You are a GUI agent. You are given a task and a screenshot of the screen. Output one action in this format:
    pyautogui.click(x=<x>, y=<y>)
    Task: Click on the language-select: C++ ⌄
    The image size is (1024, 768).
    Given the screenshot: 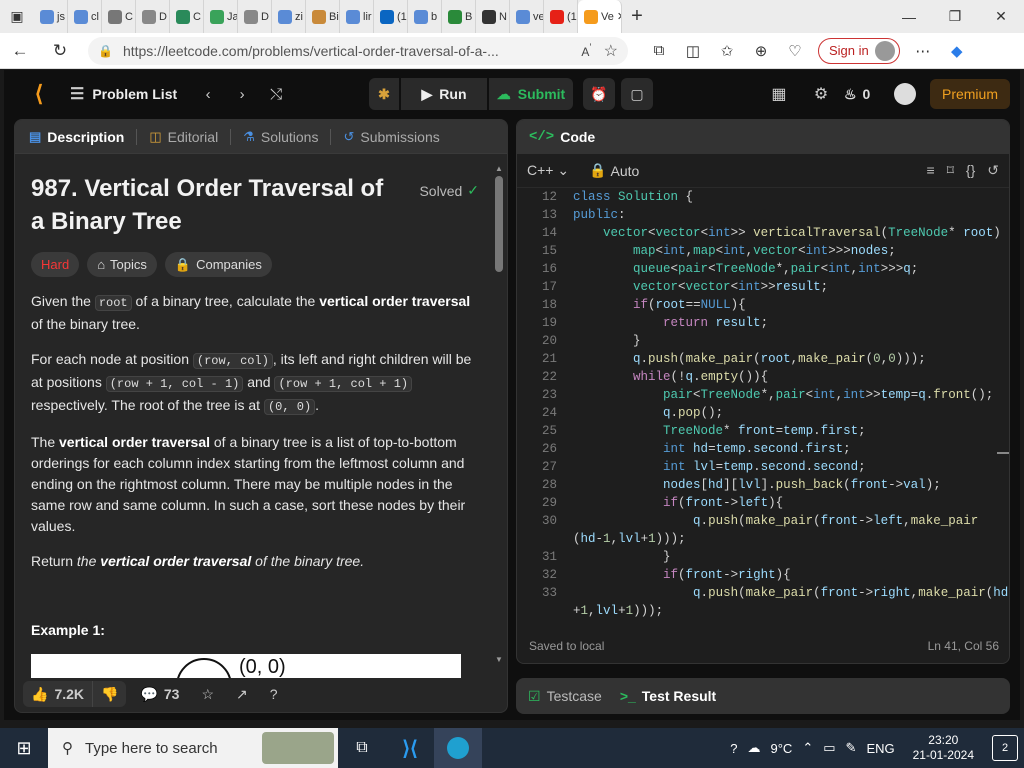 What is the action you would take?
    pyautogui.click(x=548, y=170)
    